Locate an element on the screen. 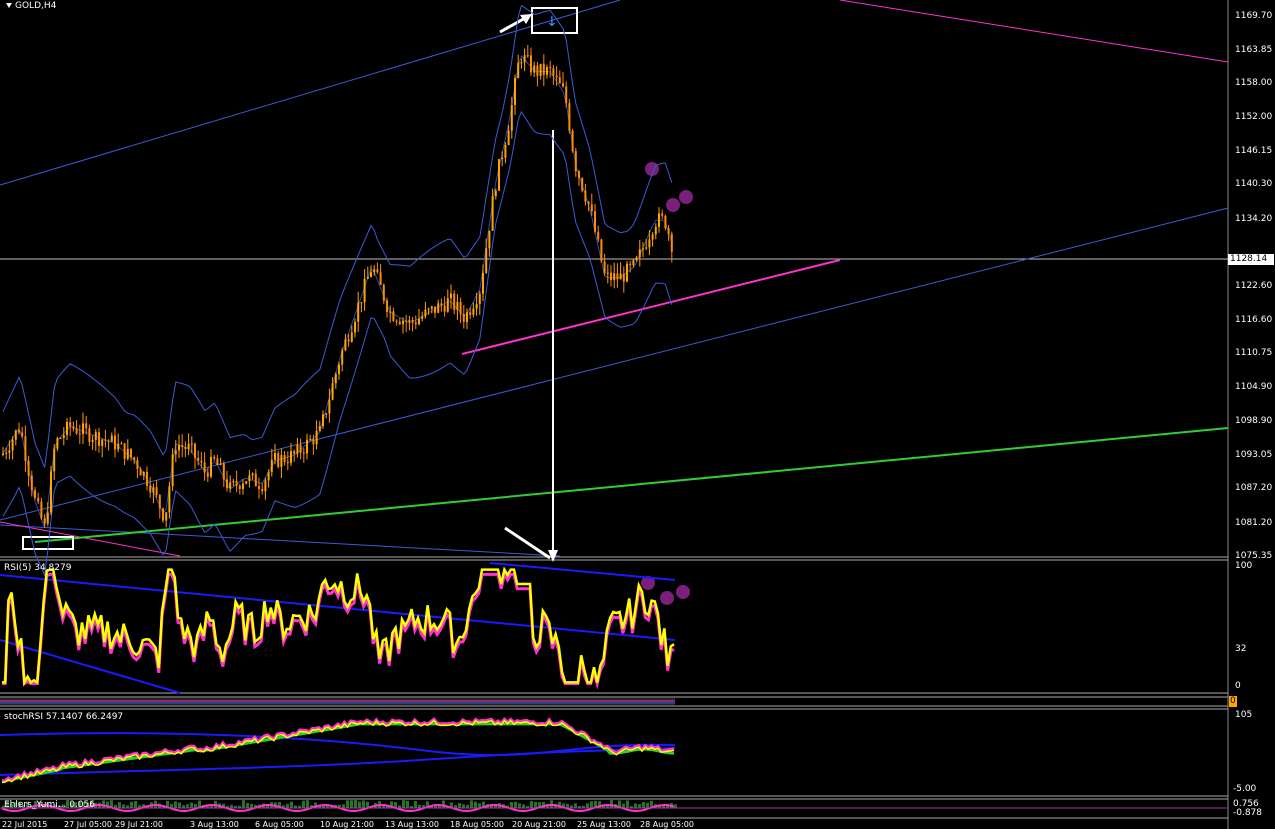 The image size is (1275, 829). rsi-line is located at coordinates (338, 626).